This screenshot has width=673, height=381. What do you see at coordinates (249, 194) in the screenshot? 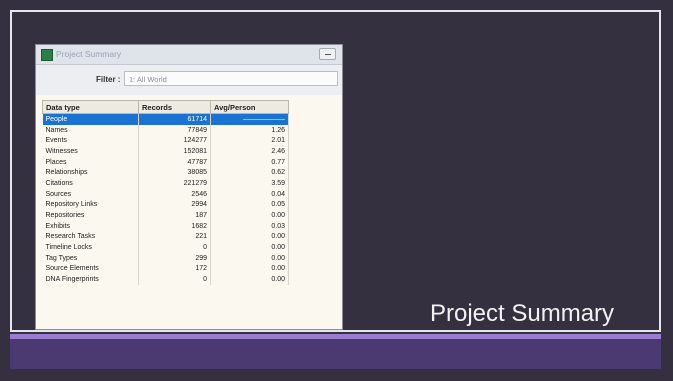
I see `cell-avg-person: 0.04` at bounding box center [249, 194].